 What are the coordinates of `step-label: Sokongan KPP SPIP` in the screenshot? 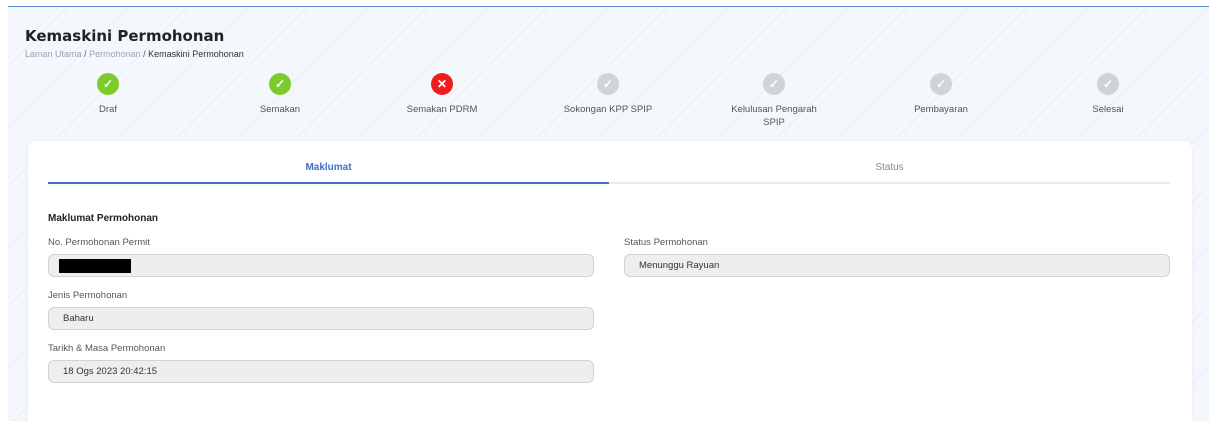 It's located at (608, 109).